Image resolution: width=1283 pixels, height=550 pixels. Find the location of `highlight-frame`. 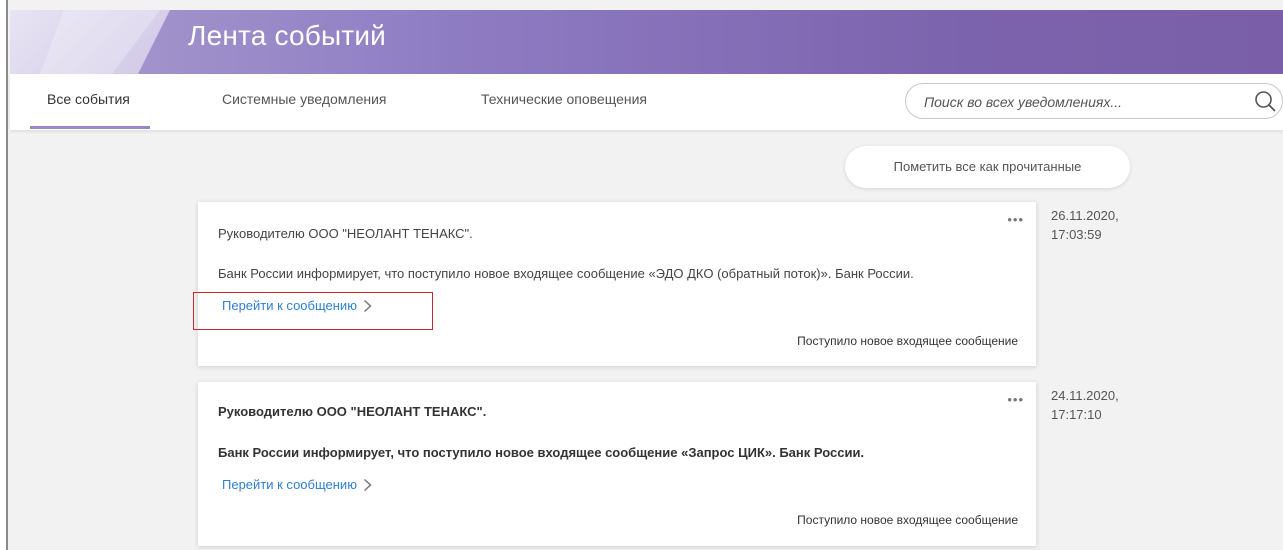

highlight-frame is located at coordinates (313, 311).